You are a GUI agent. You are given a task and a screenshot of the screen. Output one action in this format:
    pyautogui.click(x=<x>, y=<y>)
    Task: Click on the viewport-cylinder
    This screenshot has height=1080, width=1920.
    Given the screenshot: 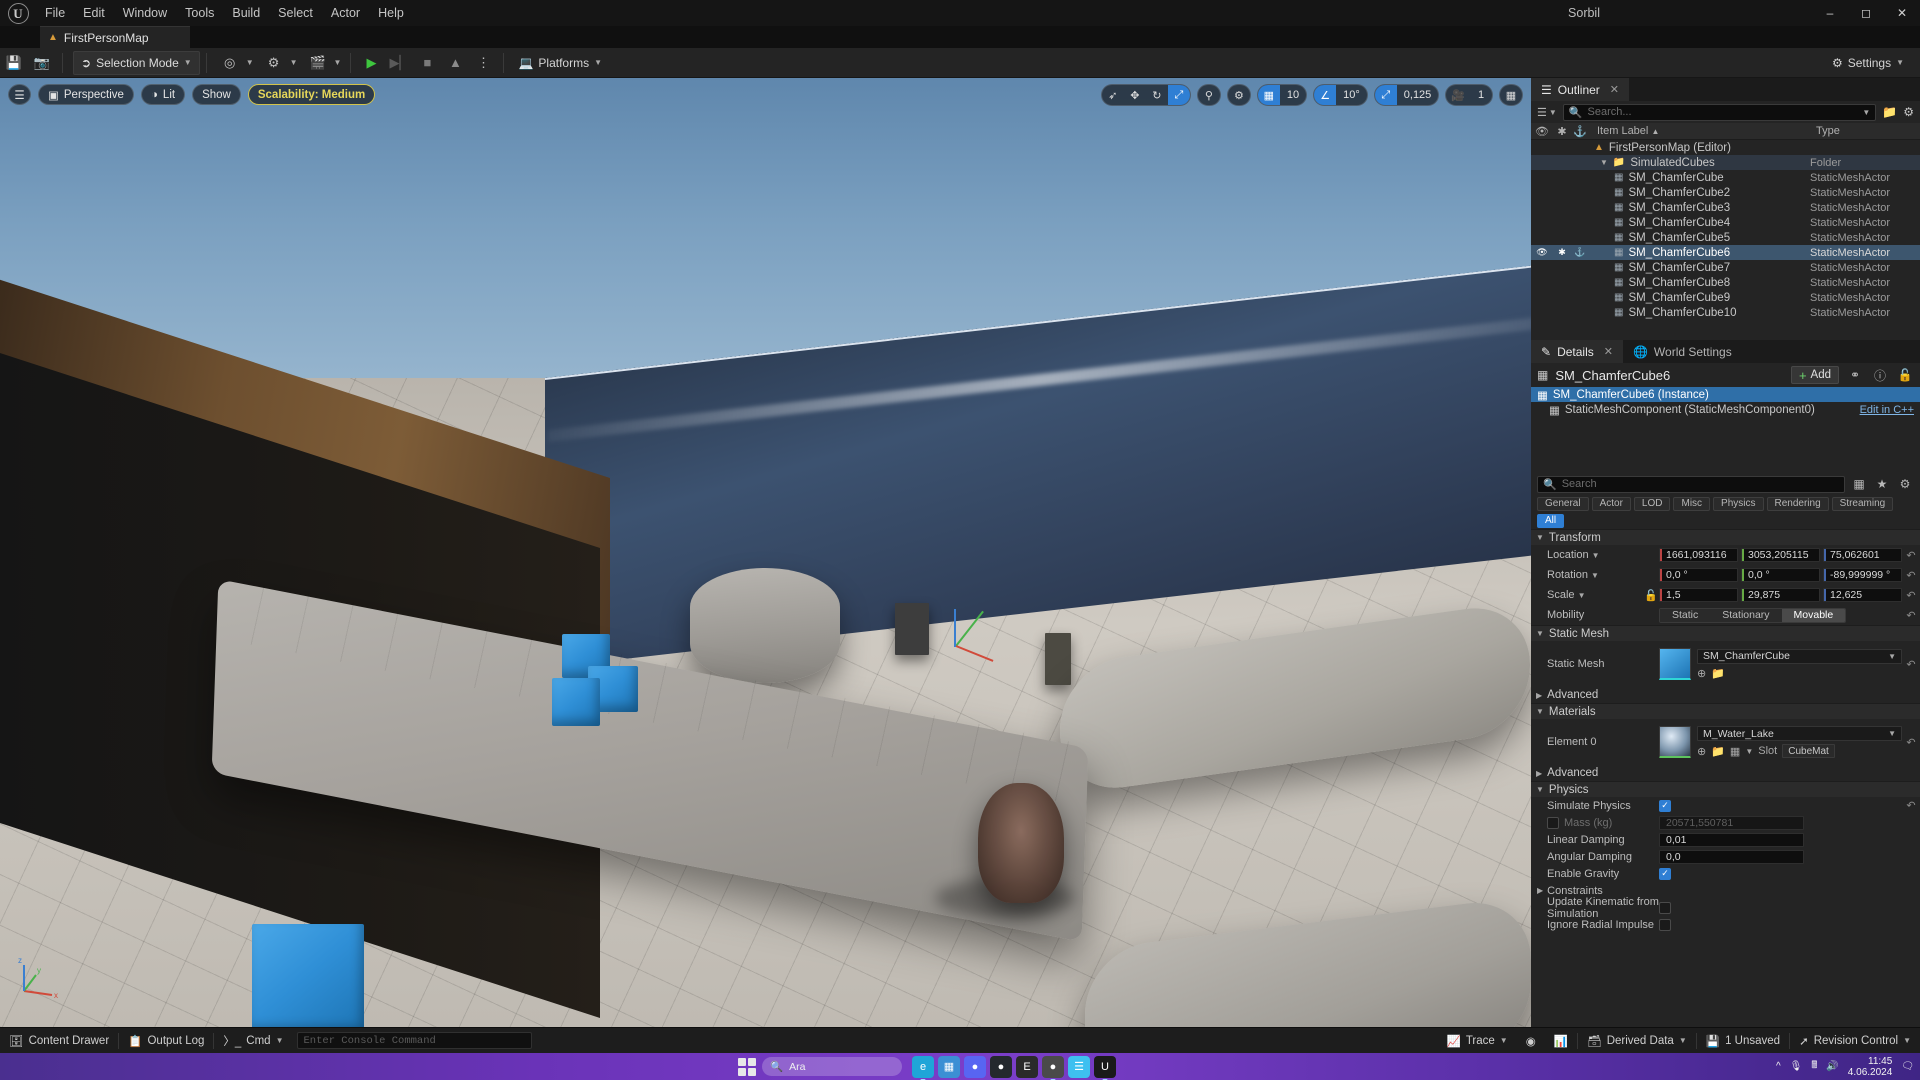 What is the action you would take?
    pyautogui.click(x=765, y=625)
    